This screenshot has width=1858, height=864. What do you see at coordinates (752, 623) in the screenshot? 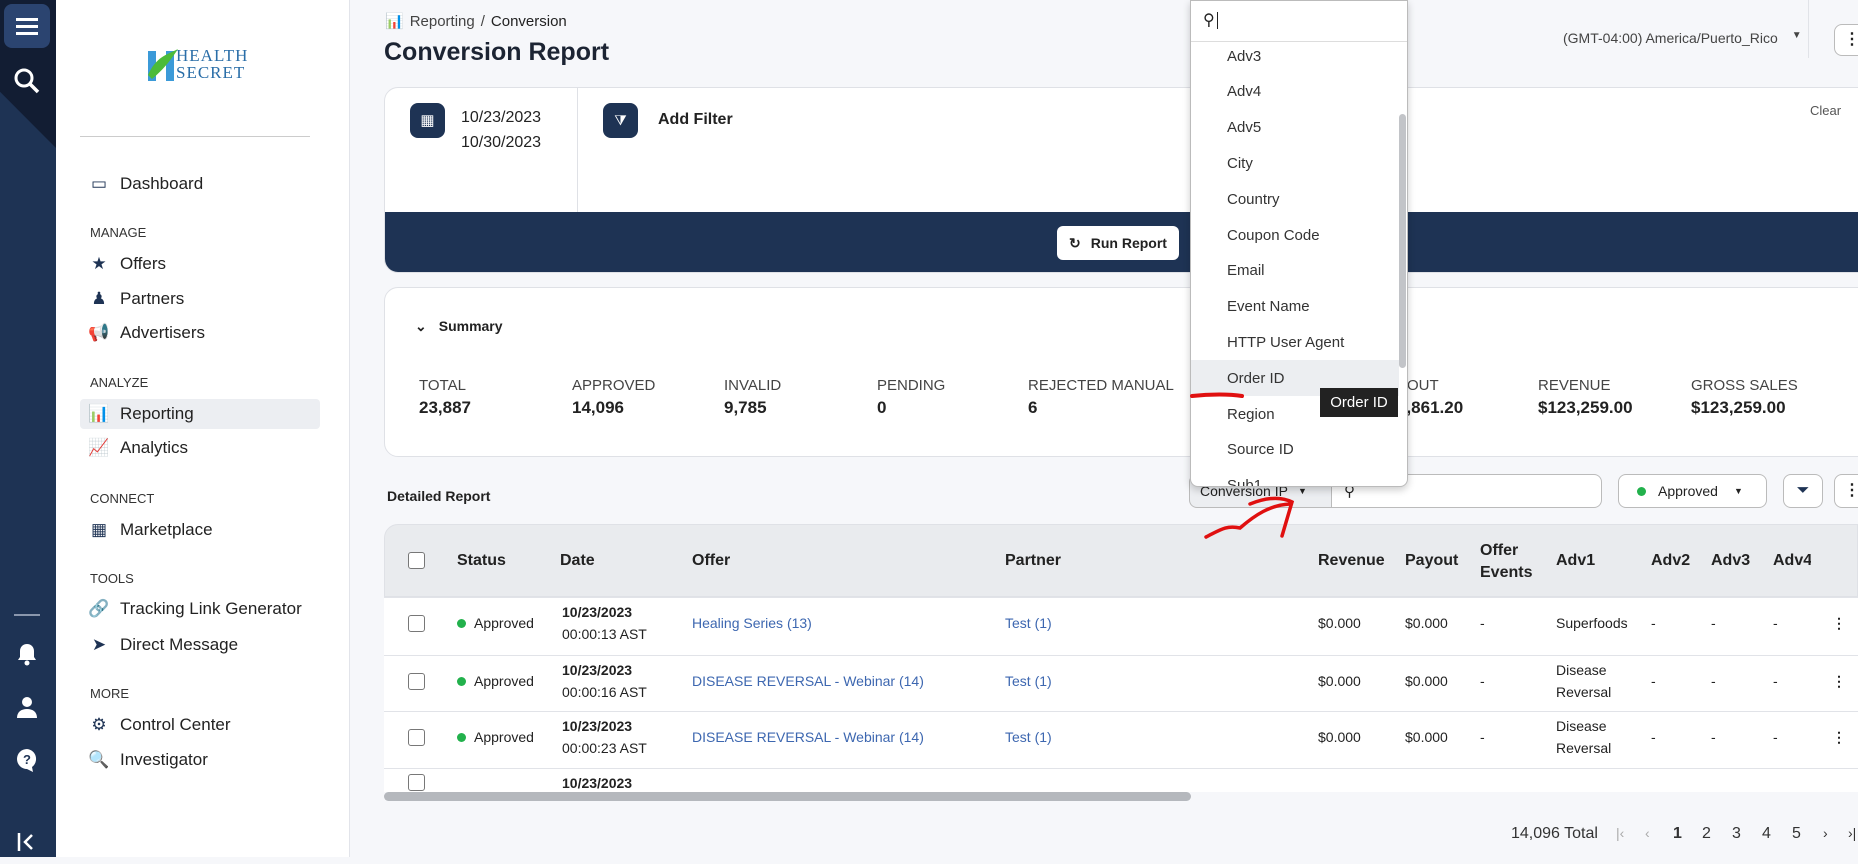
I see `offer-link: Healing Series (13)` at bounding box center [752, 623].